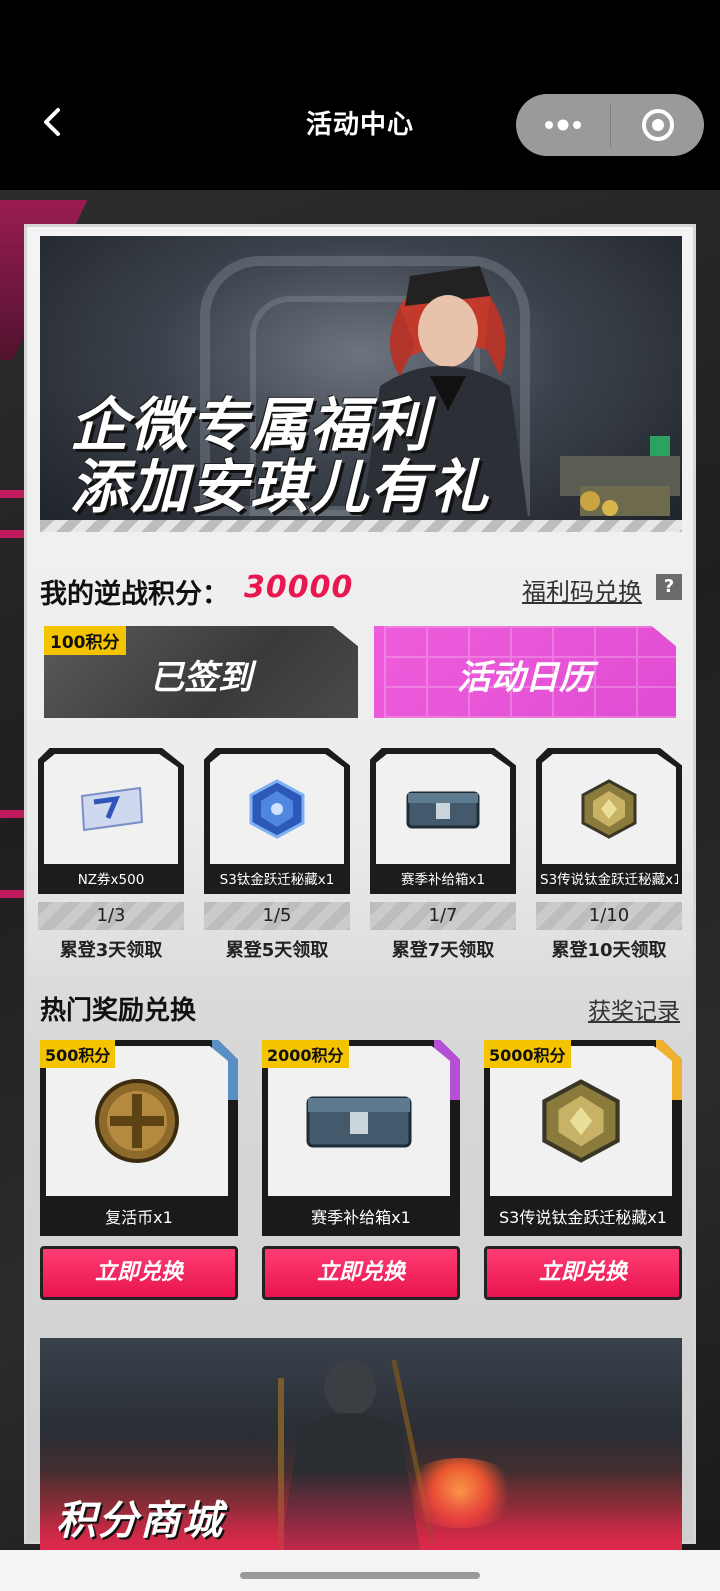 Image resolution: width=720 pixels, height=1591 pixels. Describe the element at coordinates (360, 95) in the screenshot. I see `top-navigation-bar: 活动中心` at that location.